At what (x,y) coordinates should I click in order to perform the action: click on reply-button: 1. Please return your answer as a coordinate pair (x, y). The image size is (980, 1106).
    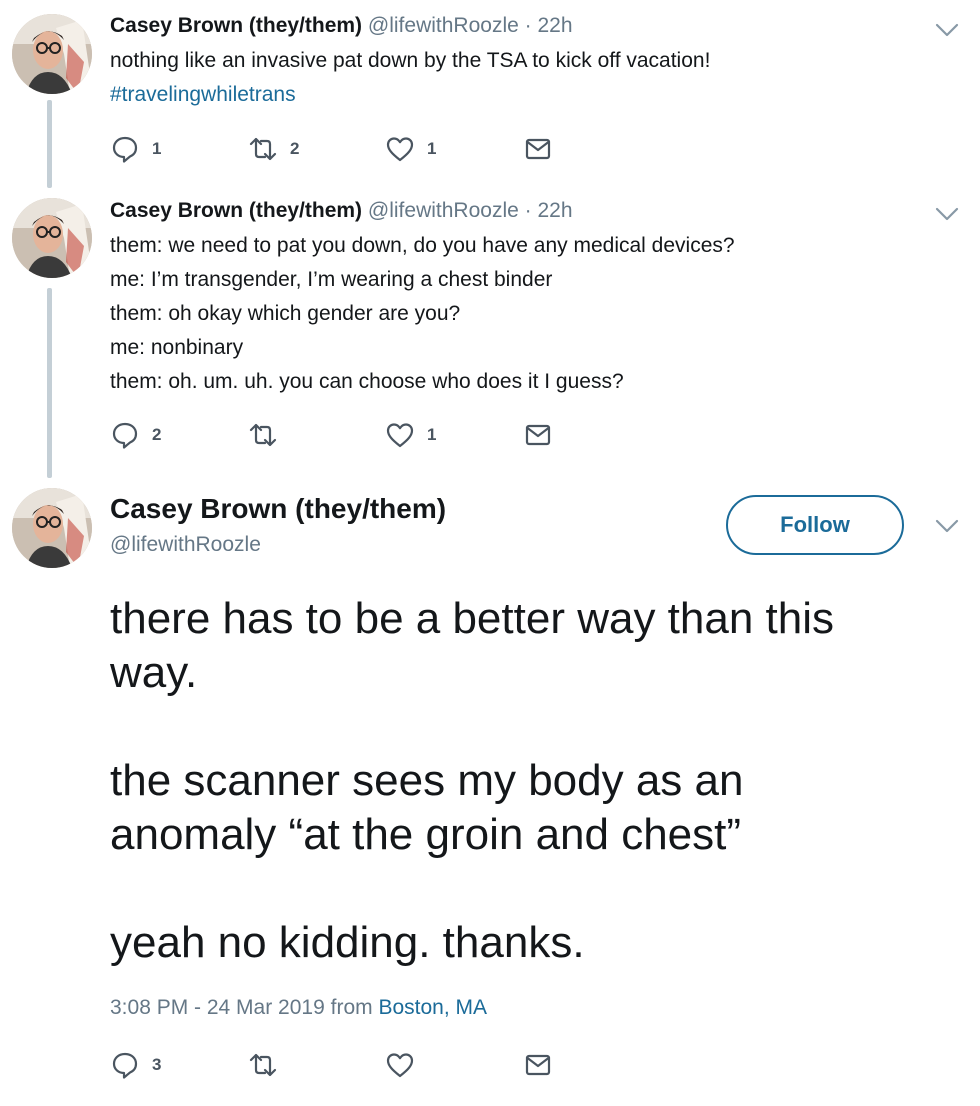
    Looking at the image, I should click on (135, 149).